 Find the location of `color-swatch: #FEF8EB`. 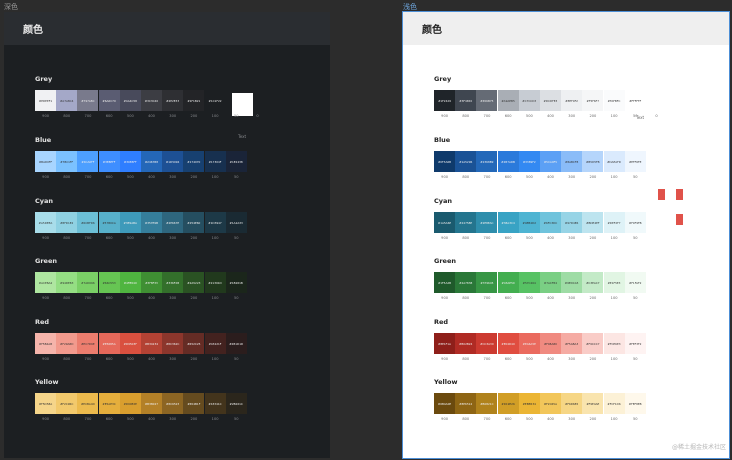

color-swatch: #FEF8EB is located at coordinates (635, 403).